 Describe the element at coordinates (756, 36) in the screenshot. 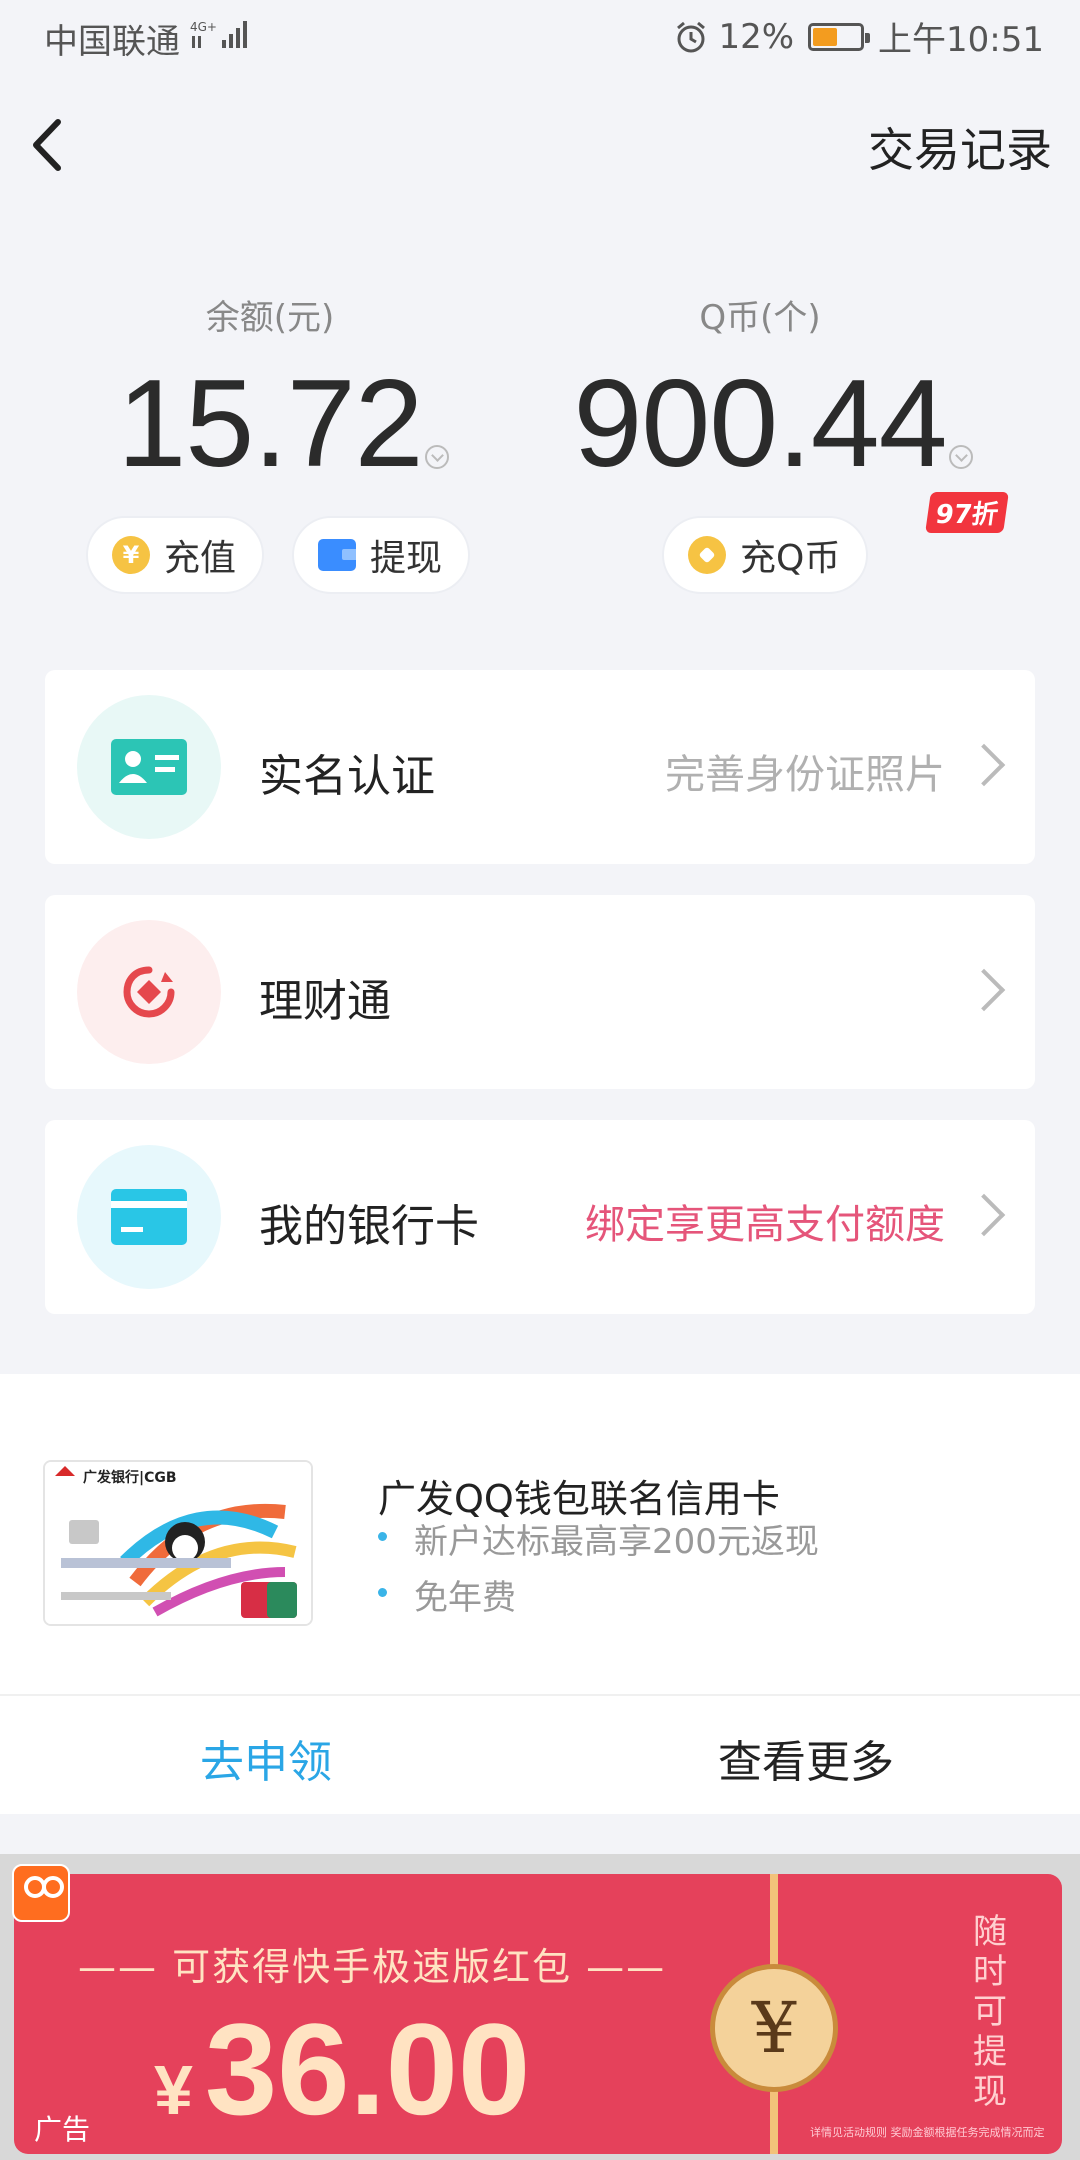

I see `battery-percent: 12%` at that location.